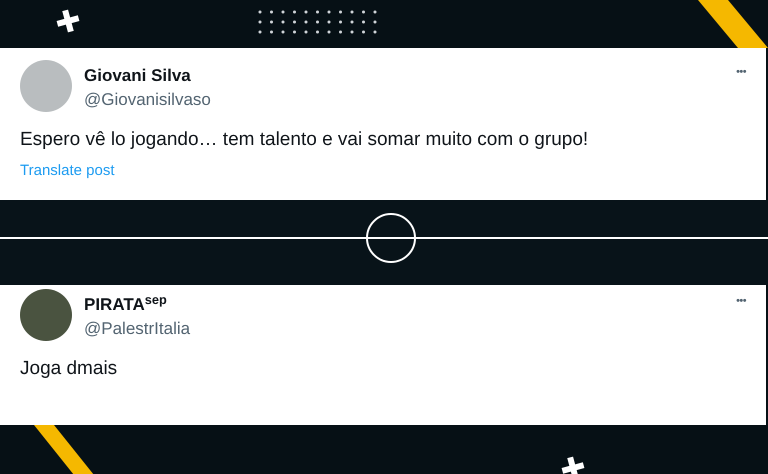 The image size is (768, 474). I want to click on author-handle: @Giovanisilvaso, so click(147, 100).